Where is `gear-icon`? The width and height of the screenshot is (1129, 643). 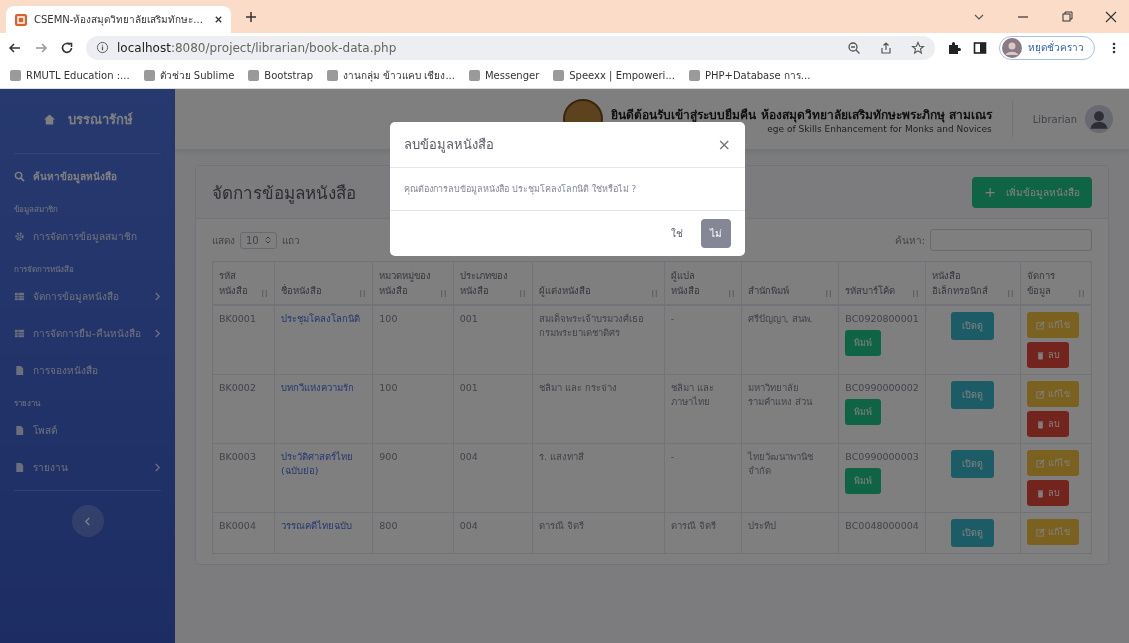 gear-icon is located at coordinates (19, 236).